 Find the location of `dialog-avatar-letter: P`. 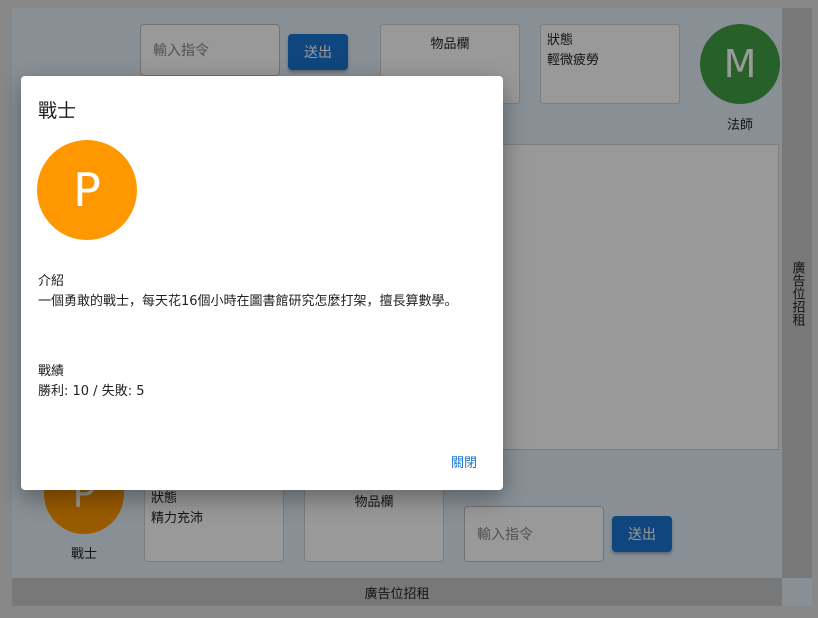

dialog-avatar-letter: P is located at coordinates (87, 190).